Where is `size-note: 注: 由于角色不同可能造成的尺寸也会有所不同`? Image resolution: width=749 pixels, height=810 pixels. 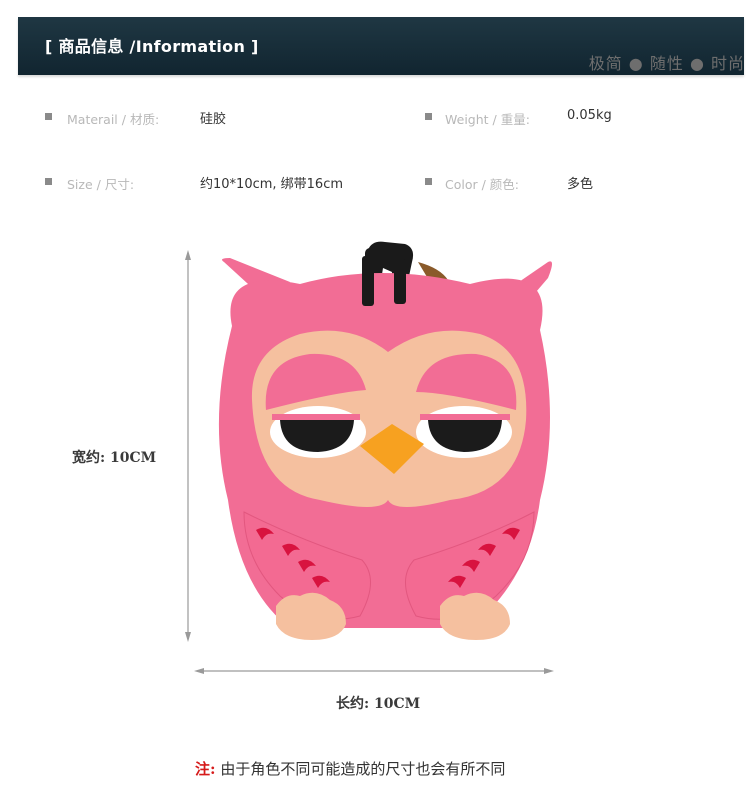 size-note: 注: 由于角色不同可能造成的尺寸也会有所不同 is located at coordinates (350, 768).